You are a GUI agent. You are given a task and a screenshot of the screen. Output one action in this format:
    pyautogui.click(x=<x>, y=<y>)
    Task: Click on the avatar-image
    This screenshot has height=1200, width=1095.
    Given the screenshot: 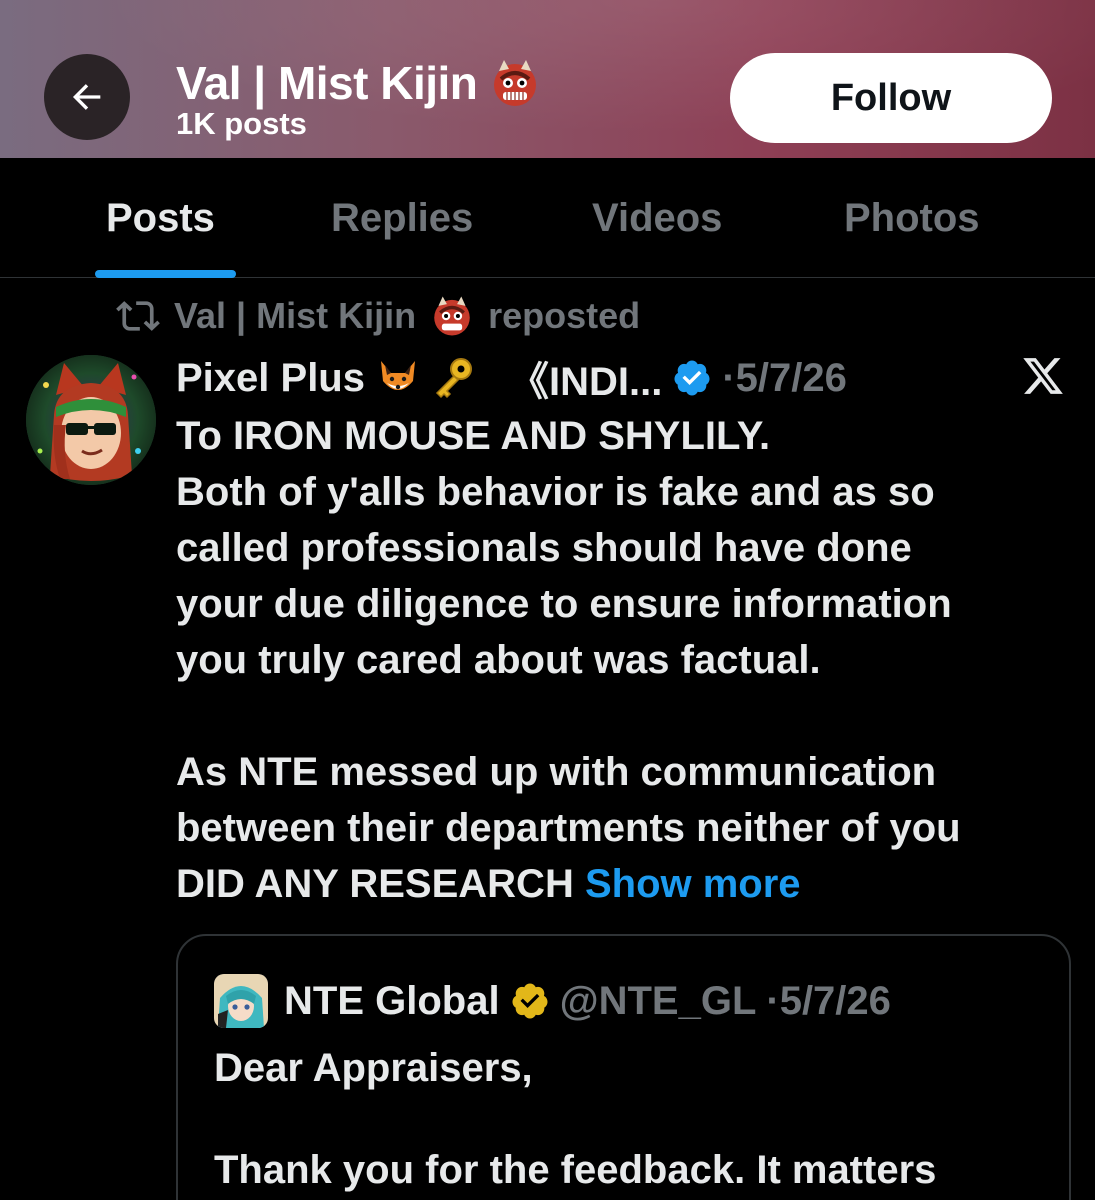 What is the action you would take?
    pyautogui.click(x=91, y=420)
    